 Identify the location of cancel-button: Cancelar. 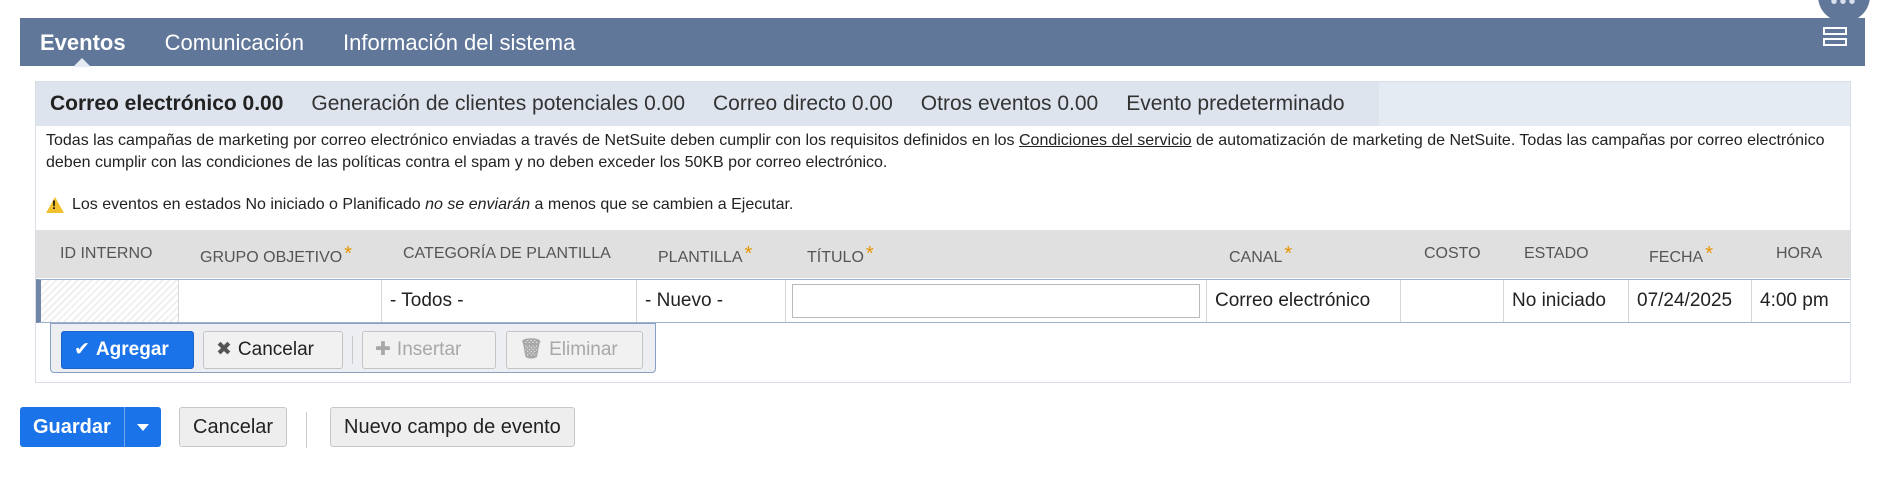
(233, 427).